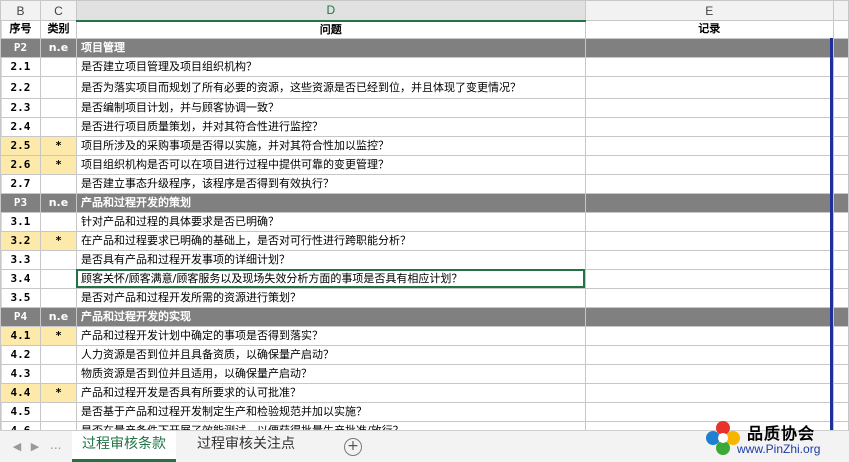 The width and height of the screenshot is (849, 462). I want to click on cell-number: 4.3, so click(20, 373).